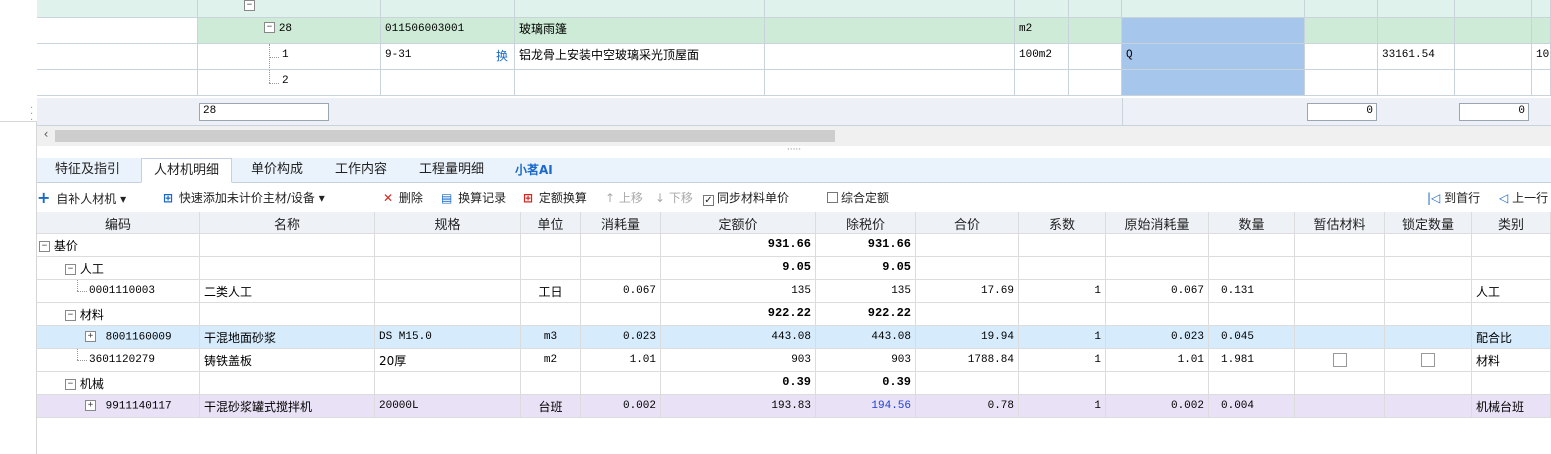 This screenshot has width=1551, height=454. What do you see at coordinates (1342, 112) in the screenshot?
I see `summary-total-1: 0` at bounding box center [1342, 112].